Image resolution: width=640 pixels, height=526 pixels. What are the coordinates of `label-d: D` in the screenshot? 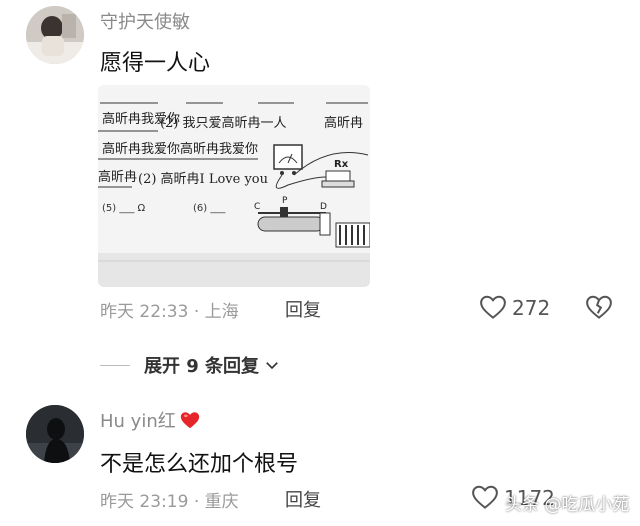 It's located at (323, 207).